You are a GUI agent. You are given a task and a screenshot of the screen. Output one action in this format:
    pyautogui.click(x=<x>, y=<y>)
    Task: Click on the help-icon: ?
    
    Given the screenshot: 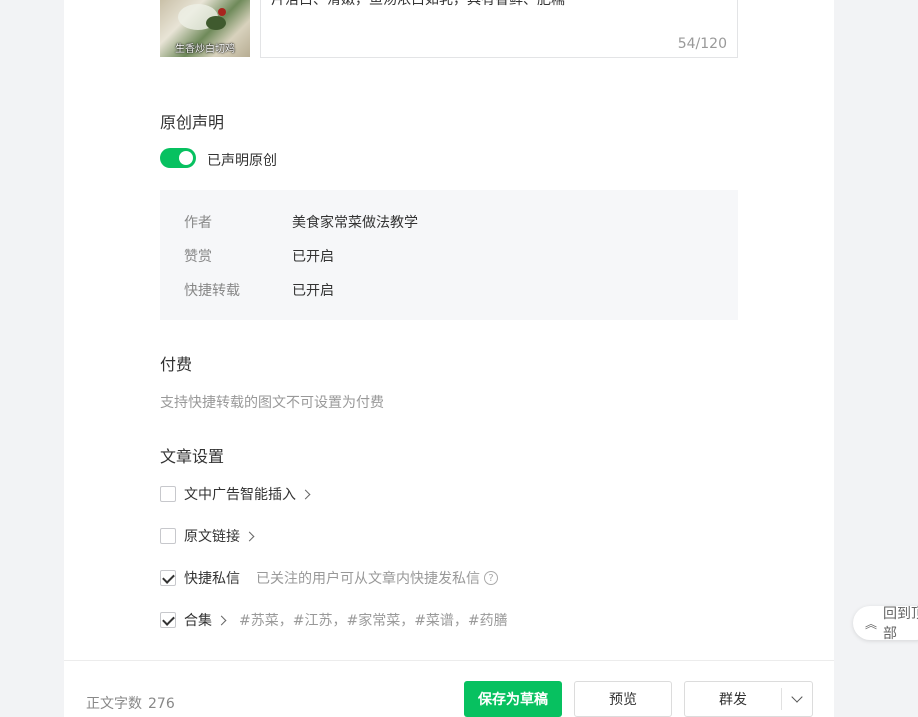 What is the action you would take?
    pyautogui.click(x=491, y=578)
    